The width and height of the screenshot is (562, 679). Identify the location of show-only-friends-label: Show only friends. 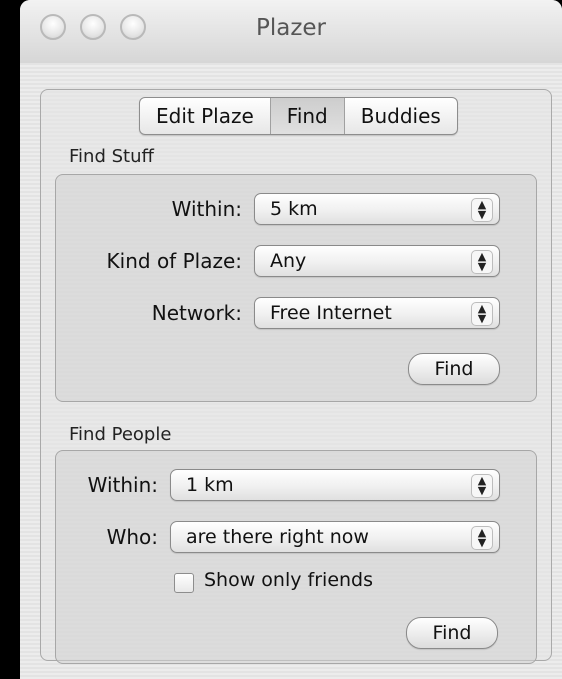
(288, 580).